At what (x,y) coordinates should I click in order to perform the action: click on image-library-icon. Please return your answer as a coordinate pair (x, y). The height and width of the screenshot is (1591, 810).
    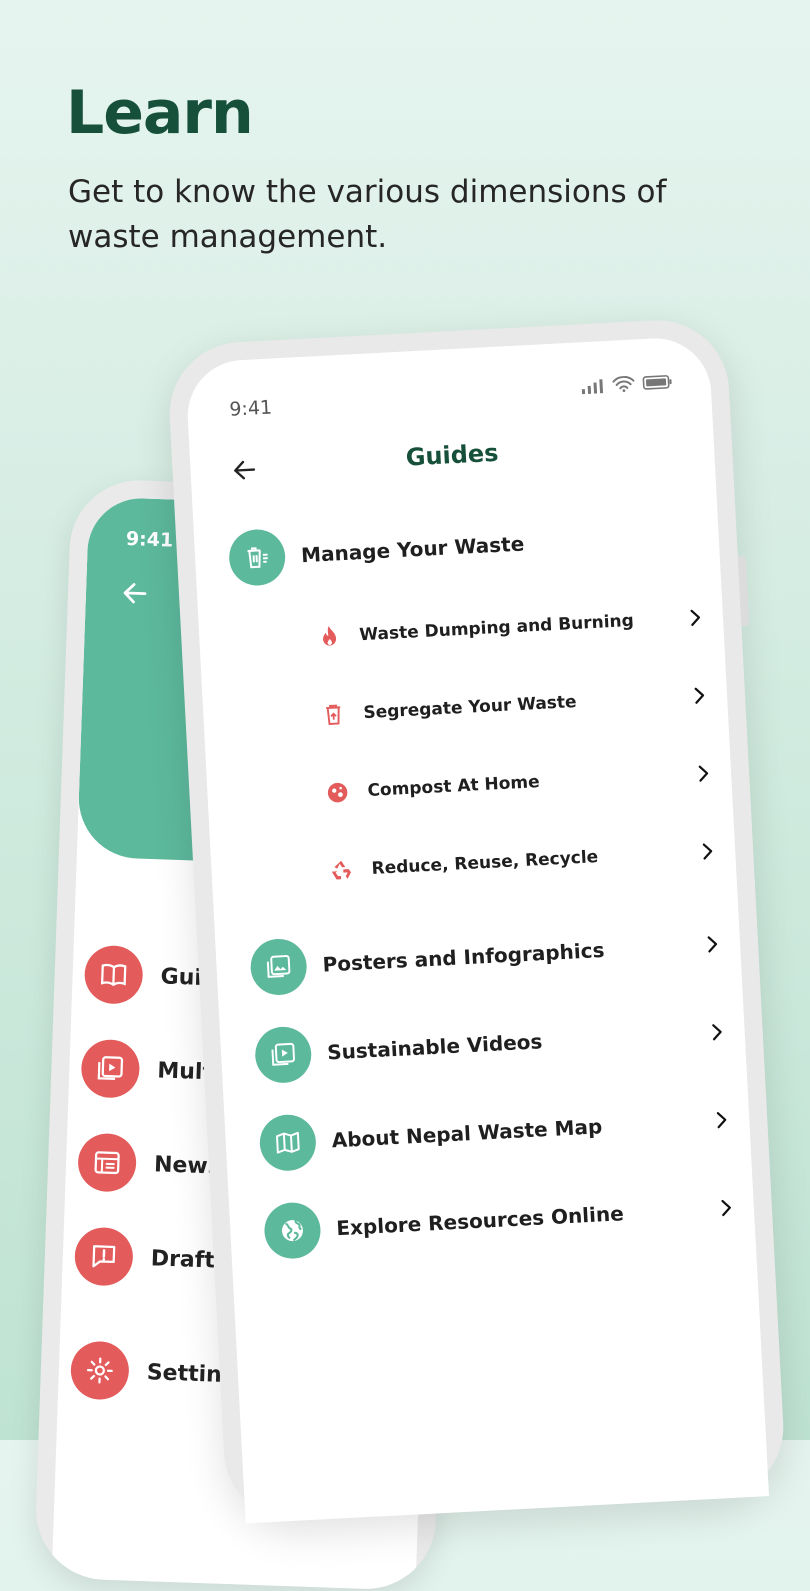
    Looking at the image, I should click on (279, 967).